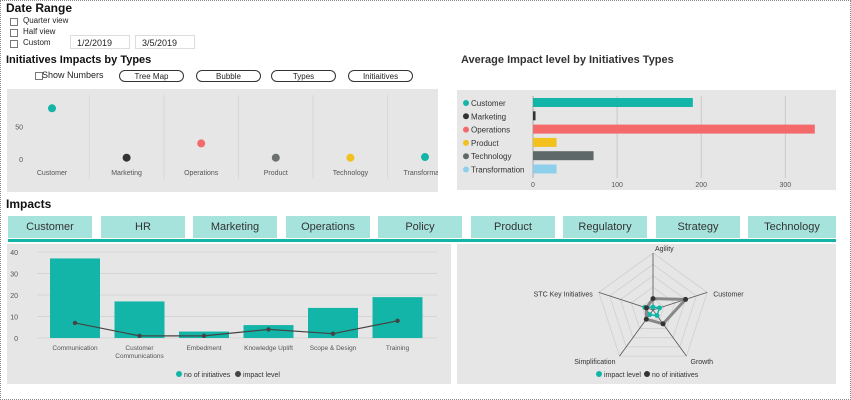  Describe the element at coordinates (151, 76) in the screenshot. I see `tree-map-button: Tree Map` at that location.